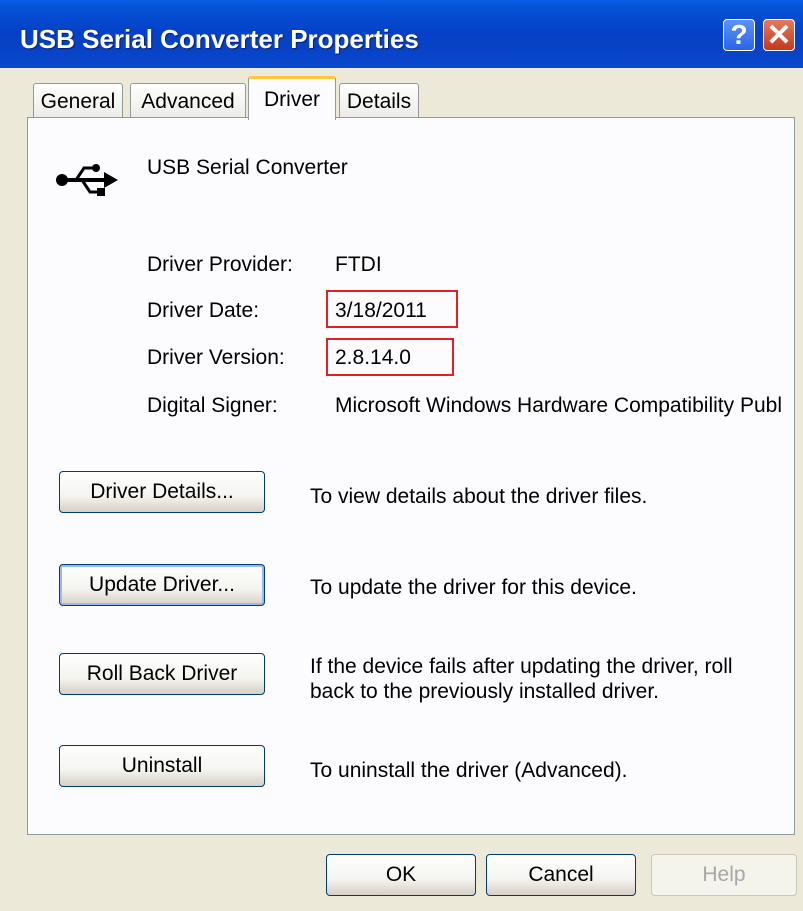 The height and width of the screenshot is (911, 803). I want to click on button-label: Roll Back Driver, so click(162, 673).